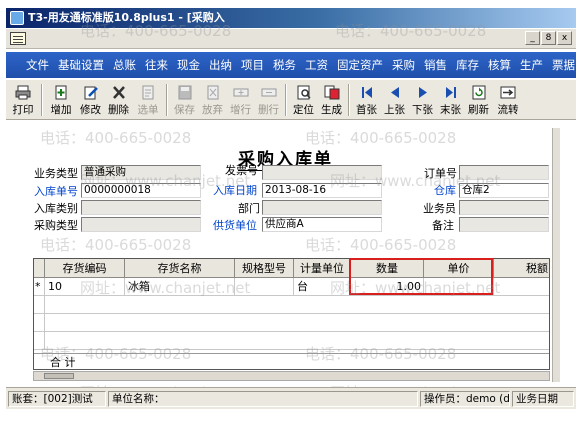 Image resolution: width=581 pixels, height=421 pixels. I want to click on receipt-date-field: 2013-08-16, so click(322, 190).